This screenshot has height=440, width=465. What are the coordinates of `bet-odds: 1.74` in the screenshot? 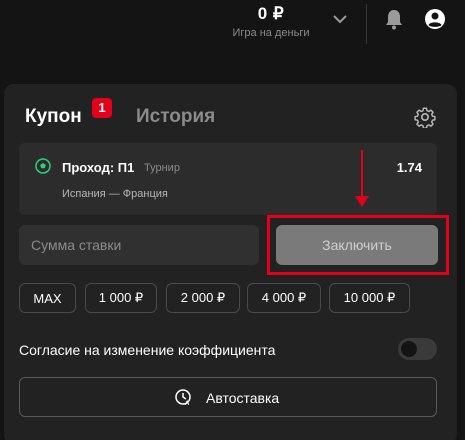 It's located at (409, 167).